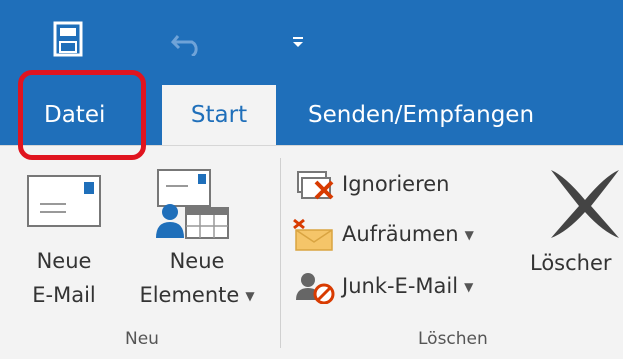 This screenshot has width=623, height=359. I want to click on ignore-label: Ignorieren, so click(396, 184).